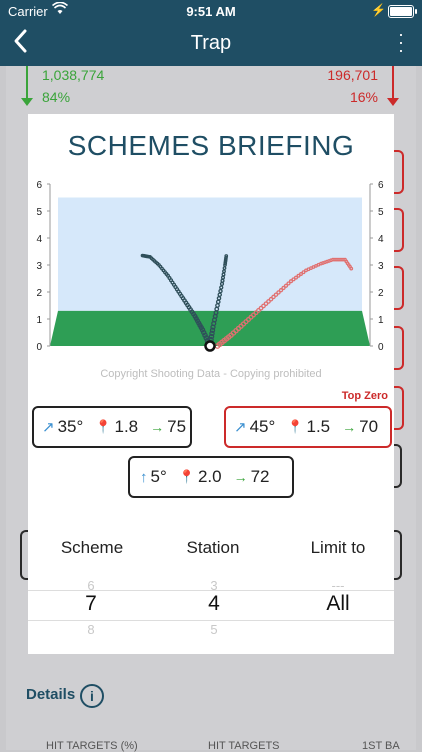  What do you see at coordinates (381, 212) in the screenshot?
I see `y-tick-label-right: 5` at bounding box center [381, 212].